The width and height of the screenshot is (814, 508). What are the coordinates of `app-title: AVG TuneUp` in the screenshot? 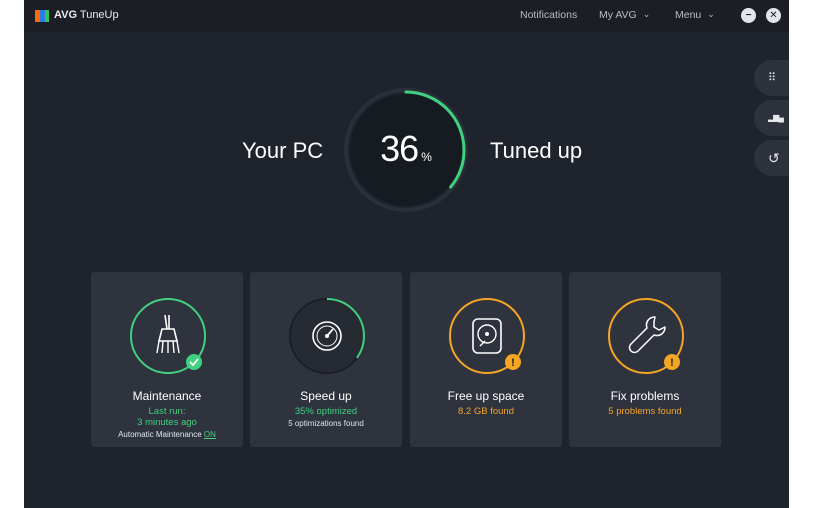 It's located at (86, 15).